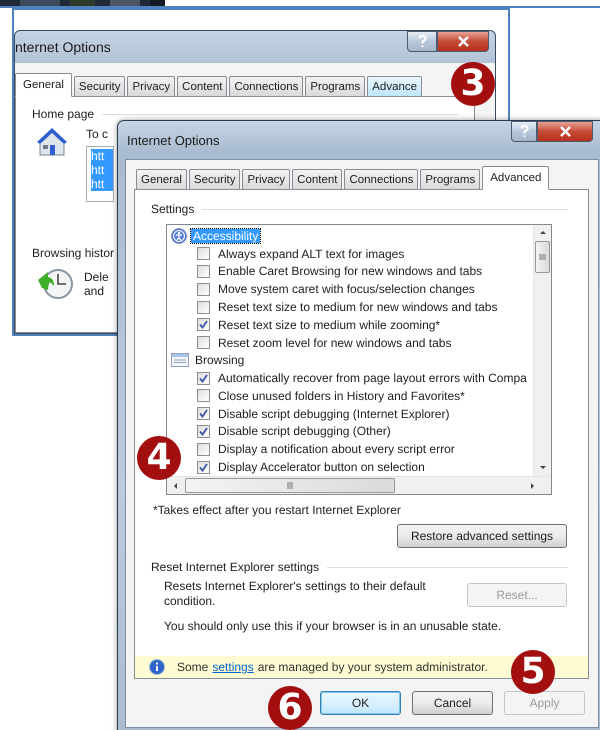 The image size is (600, 730). What do you see at coordinates (336, 449) in the screenshot?
I see `option-label: Display a notification about every script error` at bounding box center [336, 449].